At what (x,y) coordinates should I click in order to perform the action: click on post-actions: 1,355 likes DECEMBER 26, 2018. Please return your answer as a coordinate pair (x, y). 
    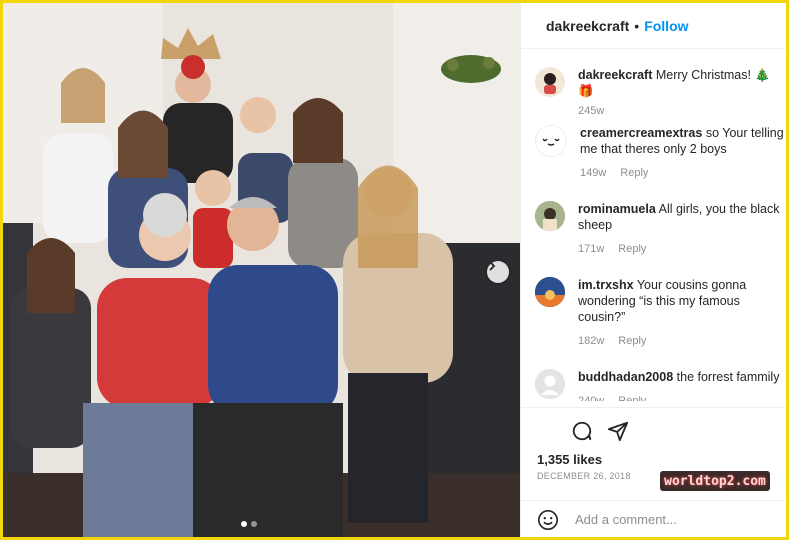
    Looking at the image, I should click on (653, 444).